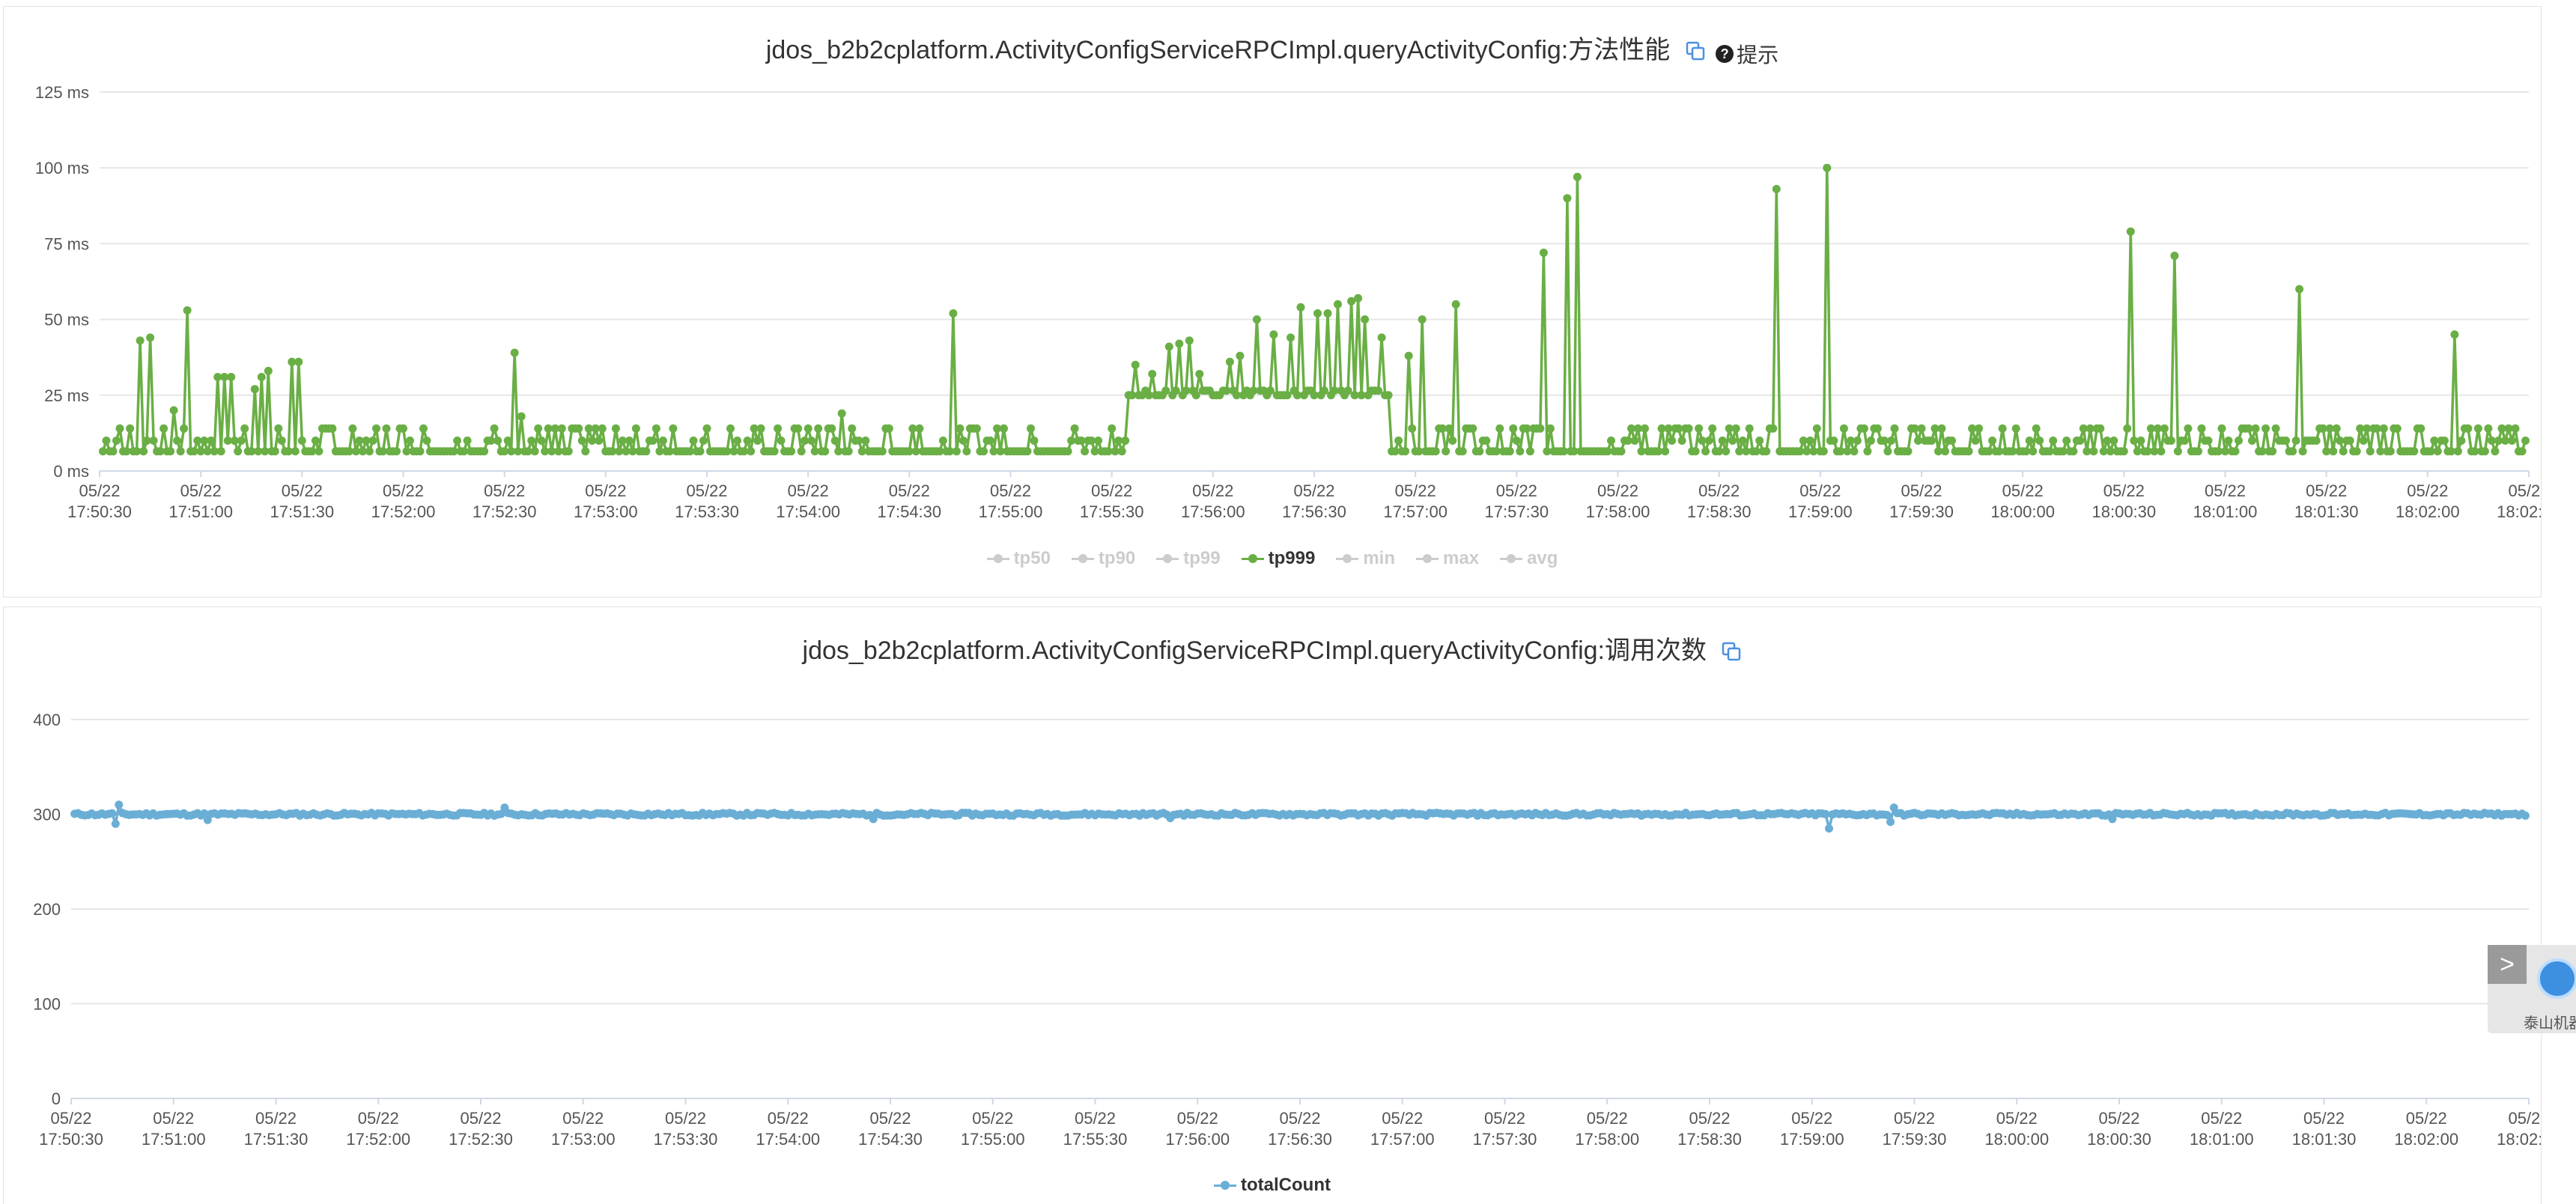 Image resolution: width=2576 pixels, height=1204 pixels. I want to click on performance-legend: tp50 tp90 tp99 tp999 min max avg, so click(1272, 558).